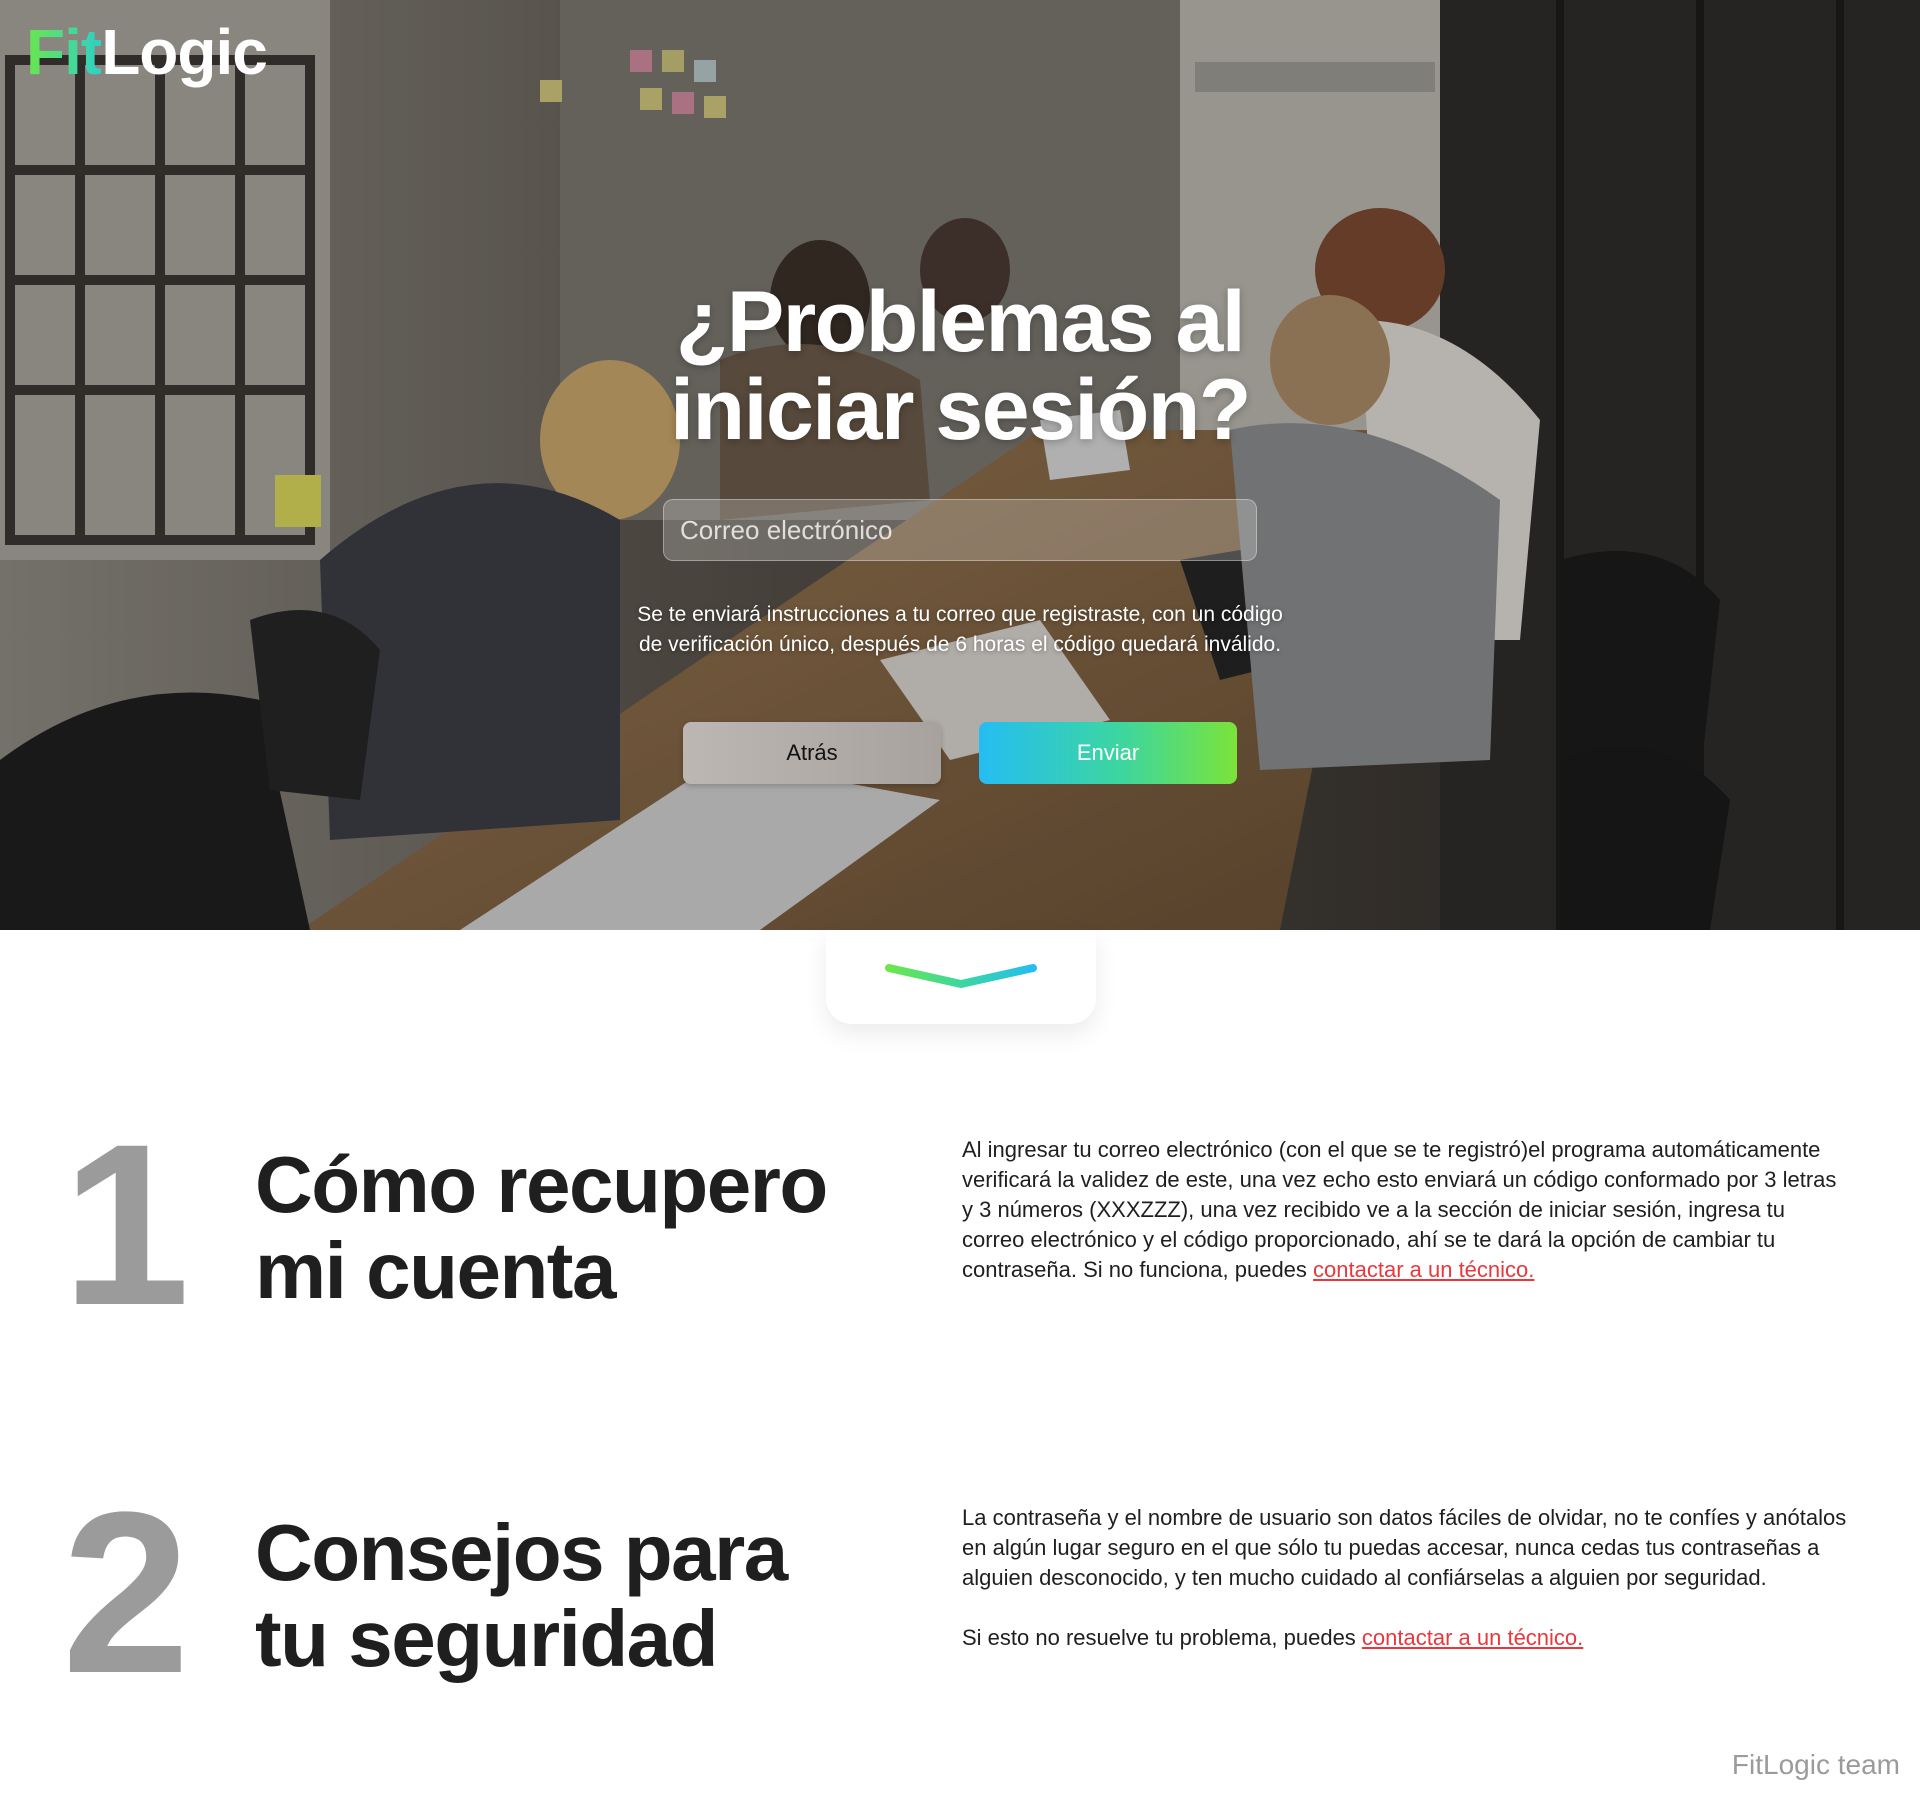 This screenshot has height=1799, width=1920. What do you see at coordinates (812, 753) in the screenshot?
I see `back-button: Atrás` at bounding box center [812, 753].